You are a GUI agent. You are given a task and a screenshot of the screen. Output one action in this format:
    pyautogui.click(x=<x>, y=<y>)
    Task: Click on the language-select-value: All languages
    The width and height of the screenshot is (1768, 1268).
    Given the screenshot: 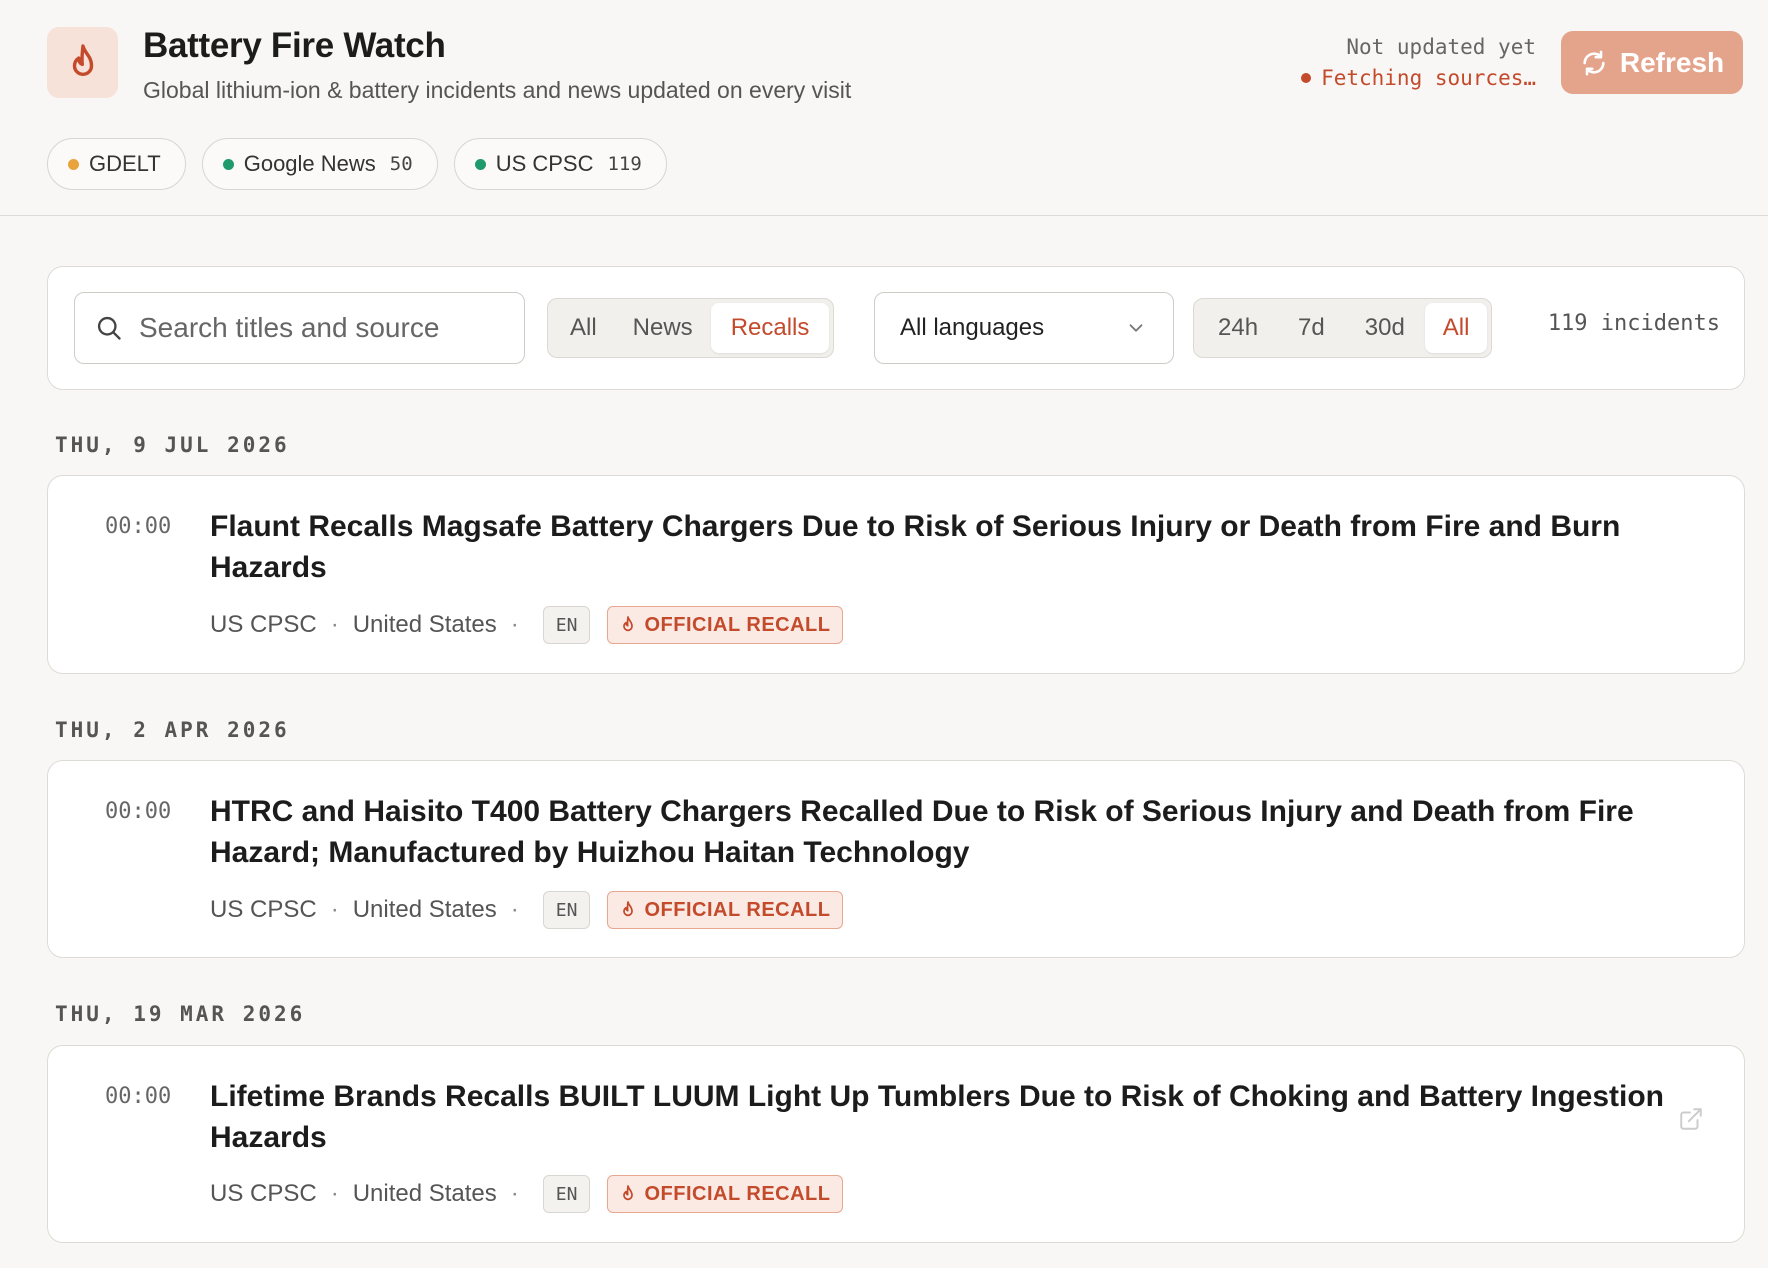 What is the action you would take?
    pyautogui.click(x=972, y=327)
    